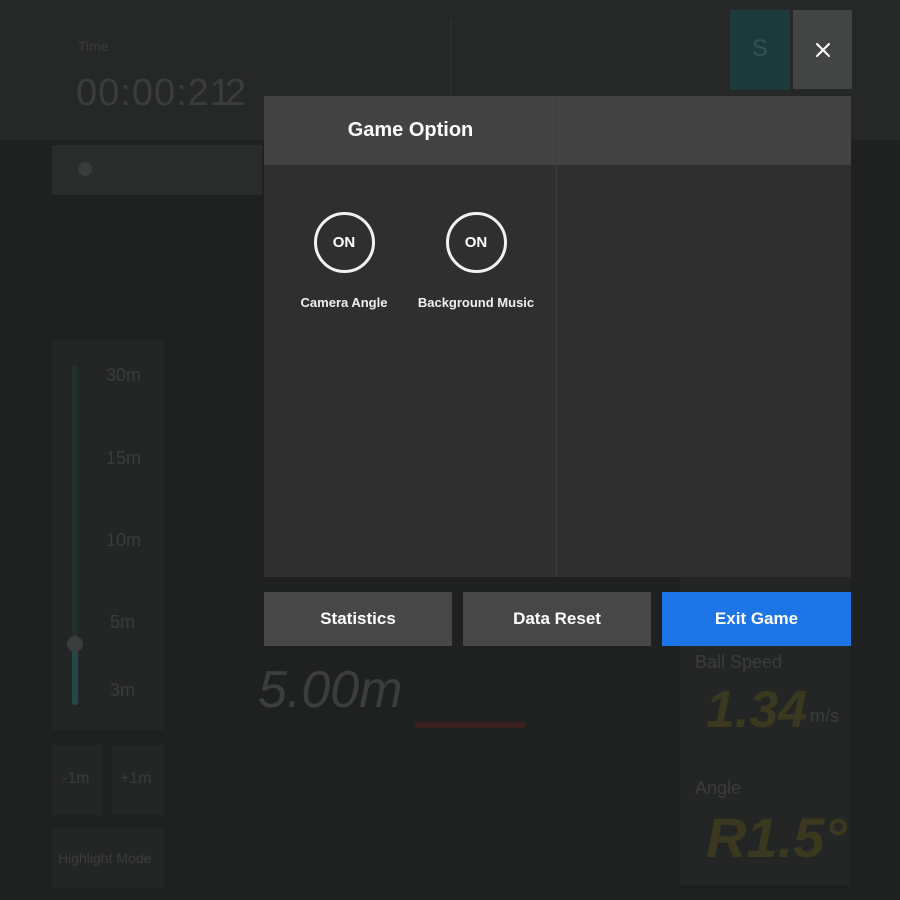  What do you see at coordinates (410, 130) in the screenshot?
I see `dialog-title: Game Option` at bounding box center [410, 130].